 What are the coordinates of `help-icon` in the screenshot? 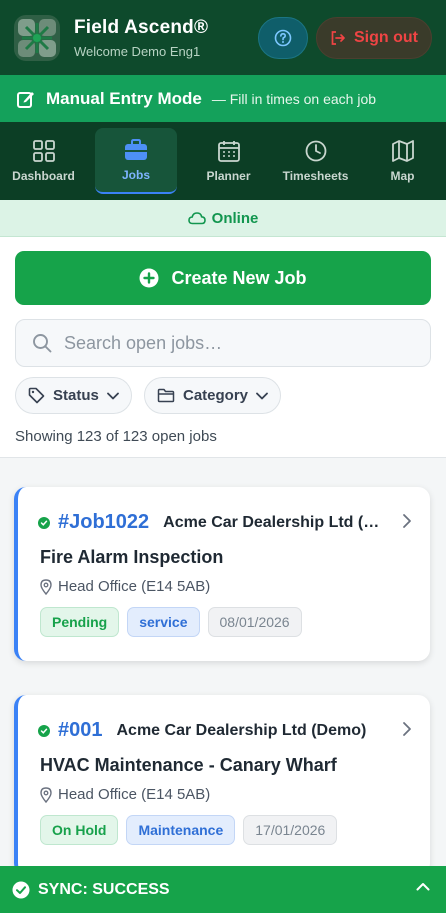 It's located at (283, 38).